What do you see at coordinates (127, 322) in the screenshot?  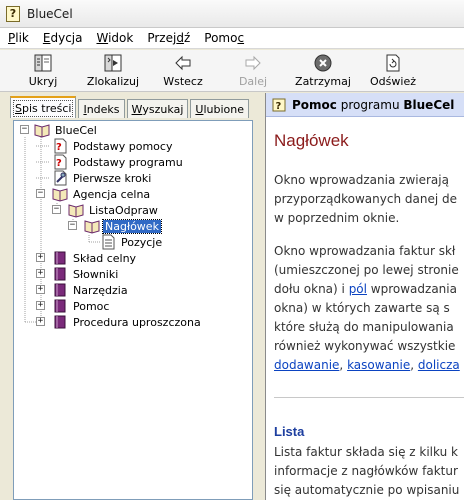 I see `tree-node-simplified-procedure: Procedura uproszczona` at bounding box center [127, 322].